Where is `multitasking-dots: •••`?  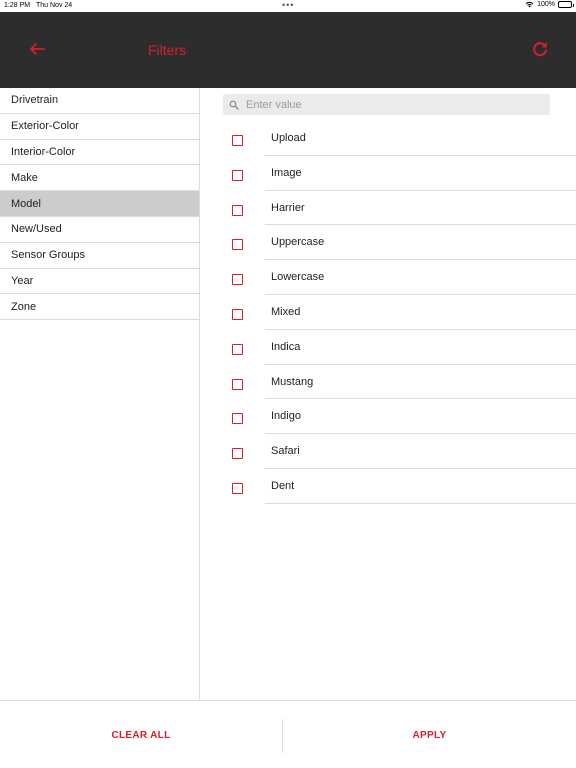
multitasking-dots: ••• is located at coordinates (288, 5).